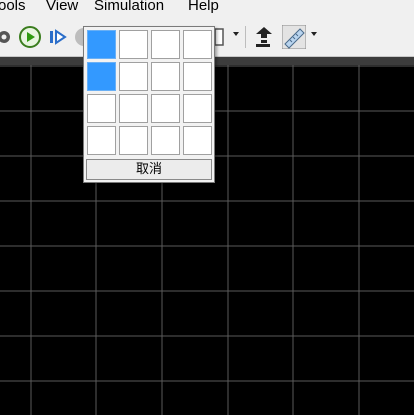 Image resolution: width=414 pixels, height=415 pixels. Describe the element at coordinates (149, 169) in the screenshot. I see `cancel-button: 取消` at that location.